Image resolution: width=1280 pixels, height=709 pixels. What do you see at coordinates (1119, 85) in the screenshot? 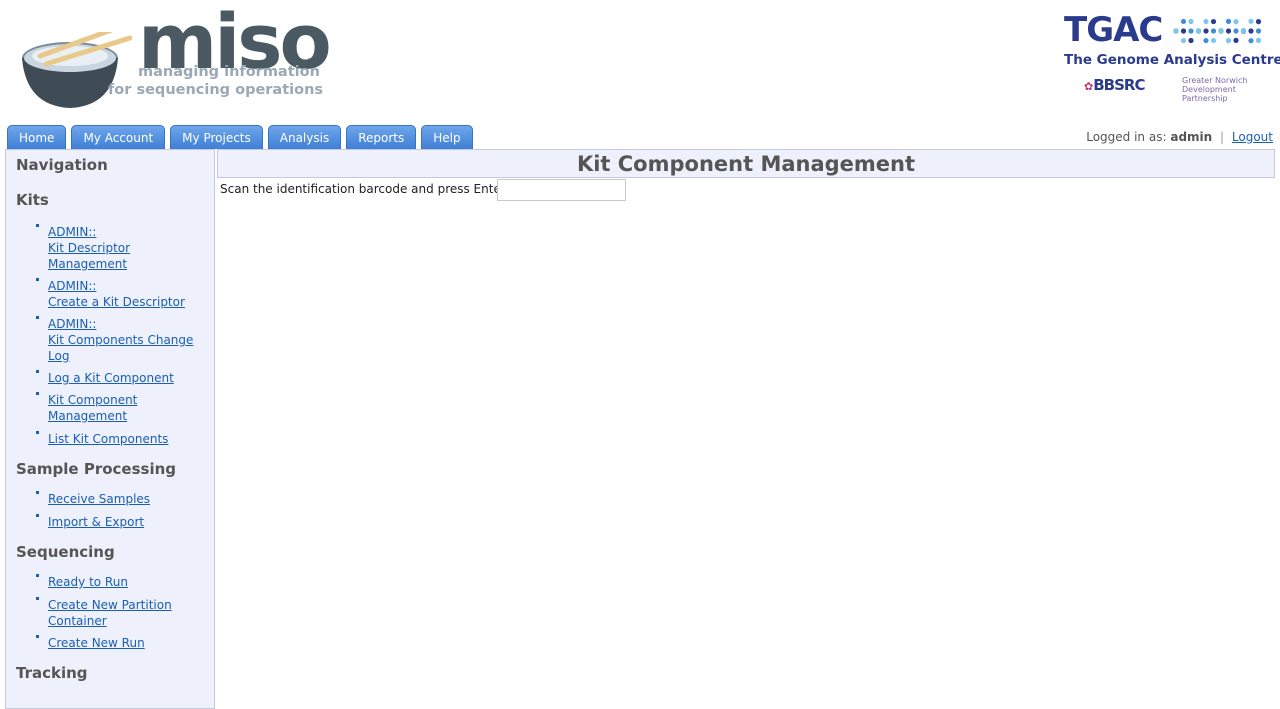
I see `bbsrc-text: BBSRC` at bounding box center [1119, 85].